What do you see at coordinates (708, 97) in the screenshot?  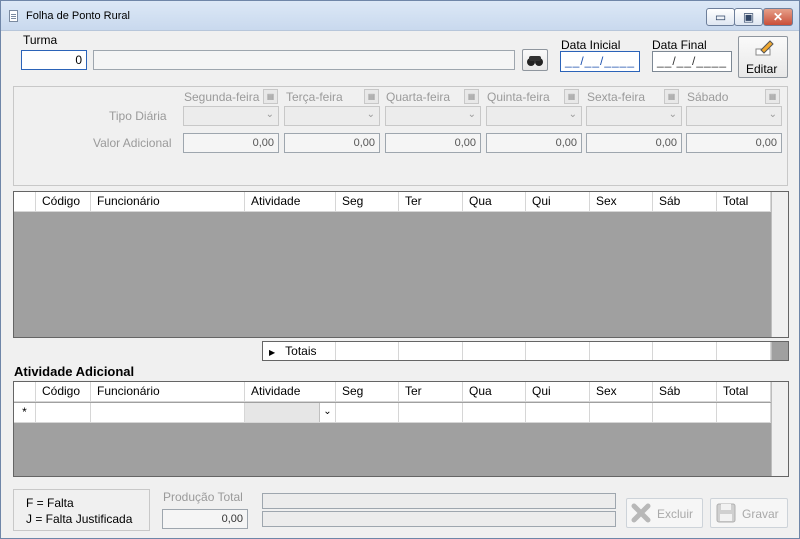 I see `day-label-sabado: Sábado` at bounding box center [708, 97].